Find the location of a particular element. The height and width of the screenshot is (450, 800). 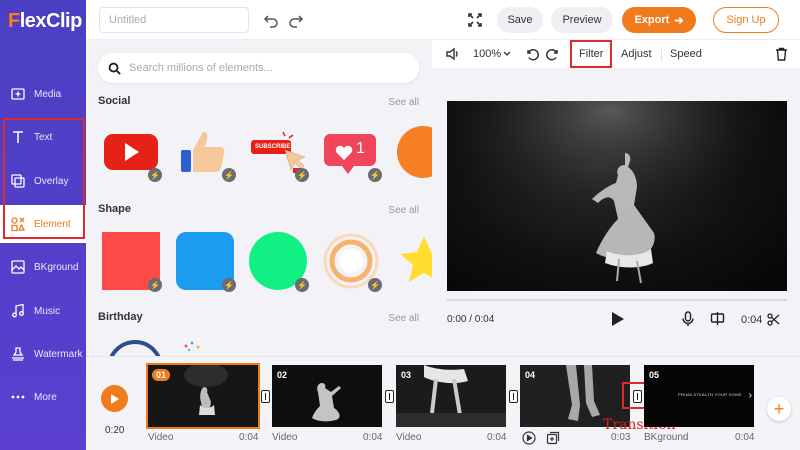

play-icon is located at coordinates (618, 319).